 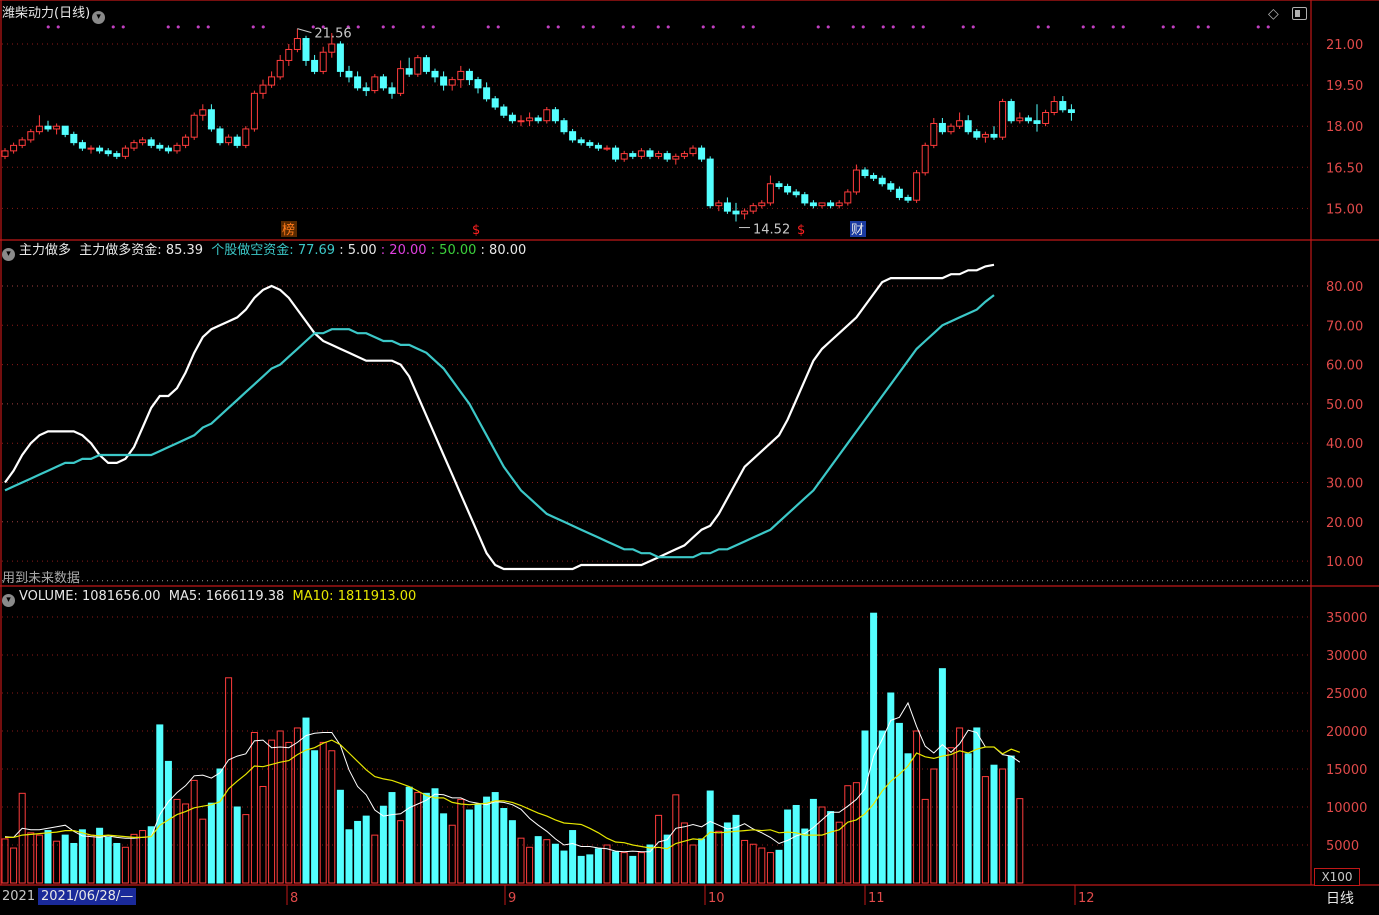 I want to click on price-axis-label: 21.00, so click(x=1344, y=45).